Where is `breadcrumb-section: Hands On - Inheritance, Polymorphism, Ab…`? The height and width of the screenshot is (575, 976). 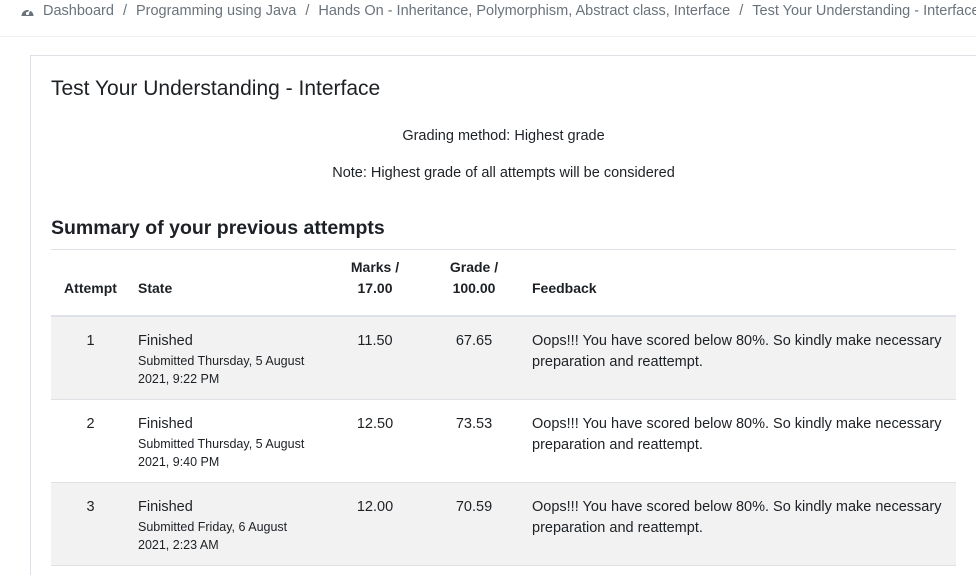
breadcrumb-section: Hands On - Inheritance, Polymorphism, Ab… is located at coordinates (524, 11).